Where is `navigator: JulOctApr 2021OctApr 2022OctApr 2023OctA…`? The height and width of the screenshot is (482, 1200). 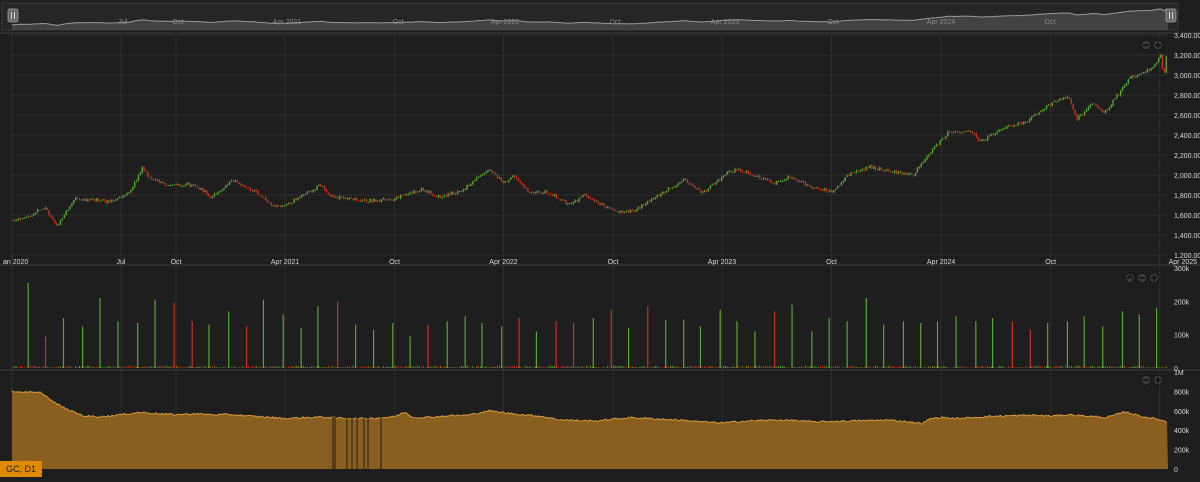 navigator: JulOctApr 2021OctApr 2022OctApr 2023OctA… is located at coordinates (590, 16).